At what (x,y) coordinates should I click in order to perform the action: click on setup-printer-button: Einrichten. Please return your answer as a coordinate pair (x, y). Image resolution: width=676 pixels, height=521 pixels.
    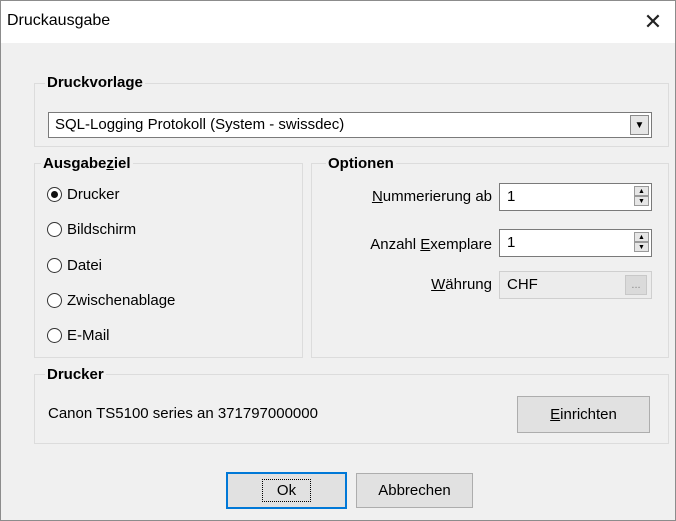
    Looking at the image, I should click on (583, 414).